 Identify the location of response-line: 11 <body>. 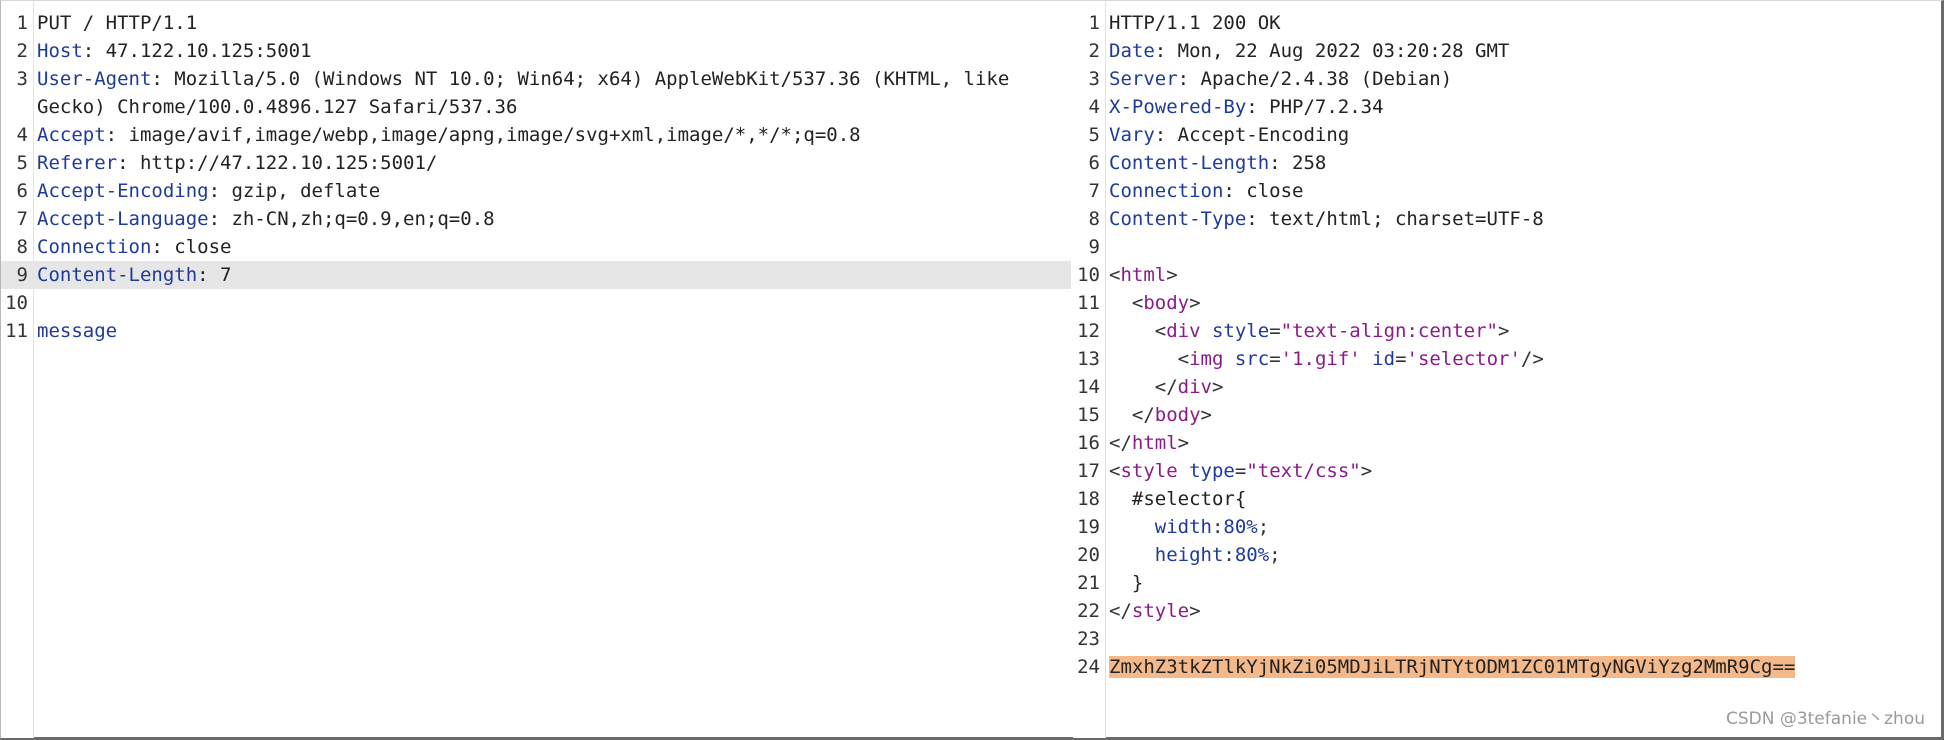
(1507, 303).